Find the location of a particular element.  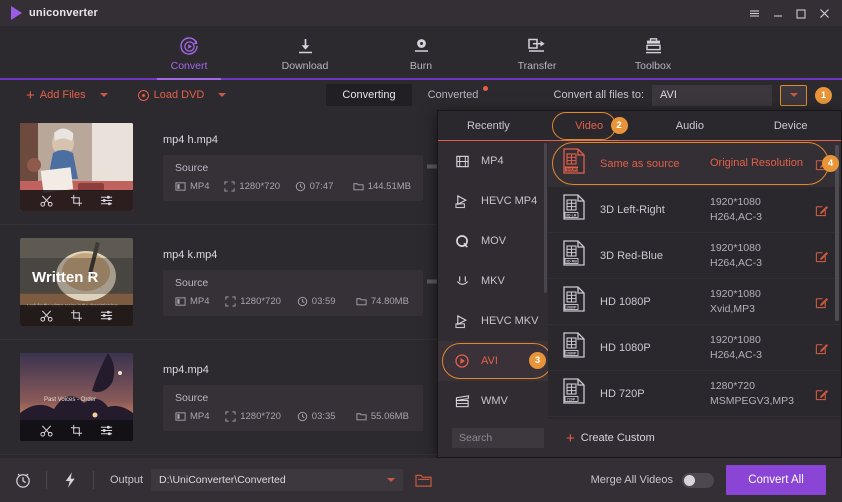

tab-device: Device is located at coordinates (790, 126).